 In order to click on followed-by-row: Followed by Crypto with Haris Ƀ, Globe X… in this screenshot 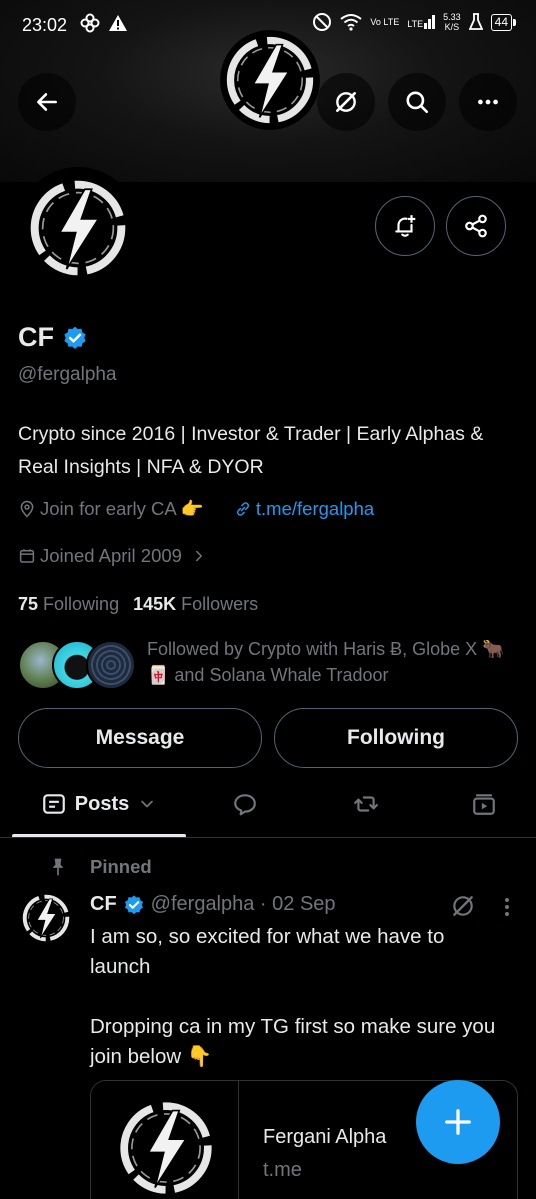, I will do `click(270, 664)`.